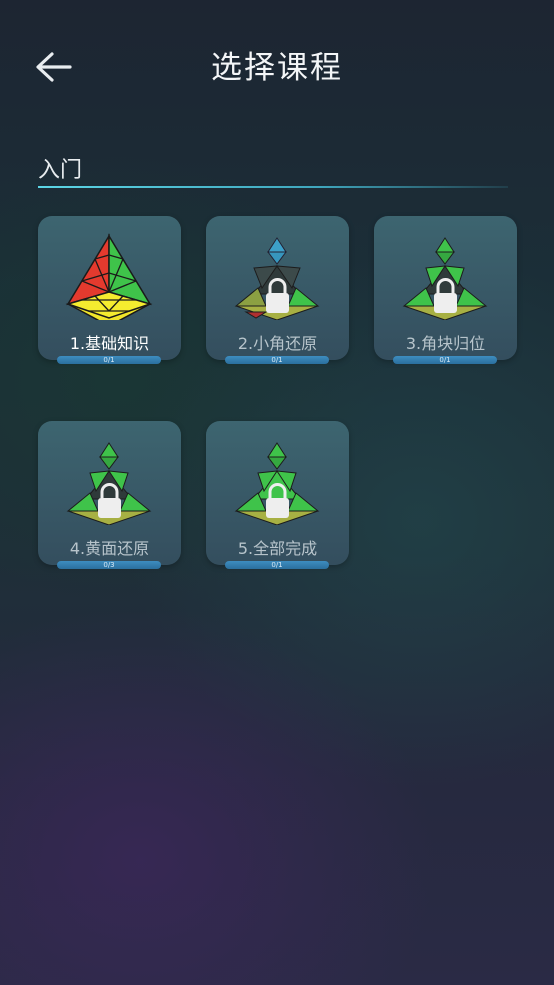  I want to click on progress-text: 0/3, so click(109, 565).